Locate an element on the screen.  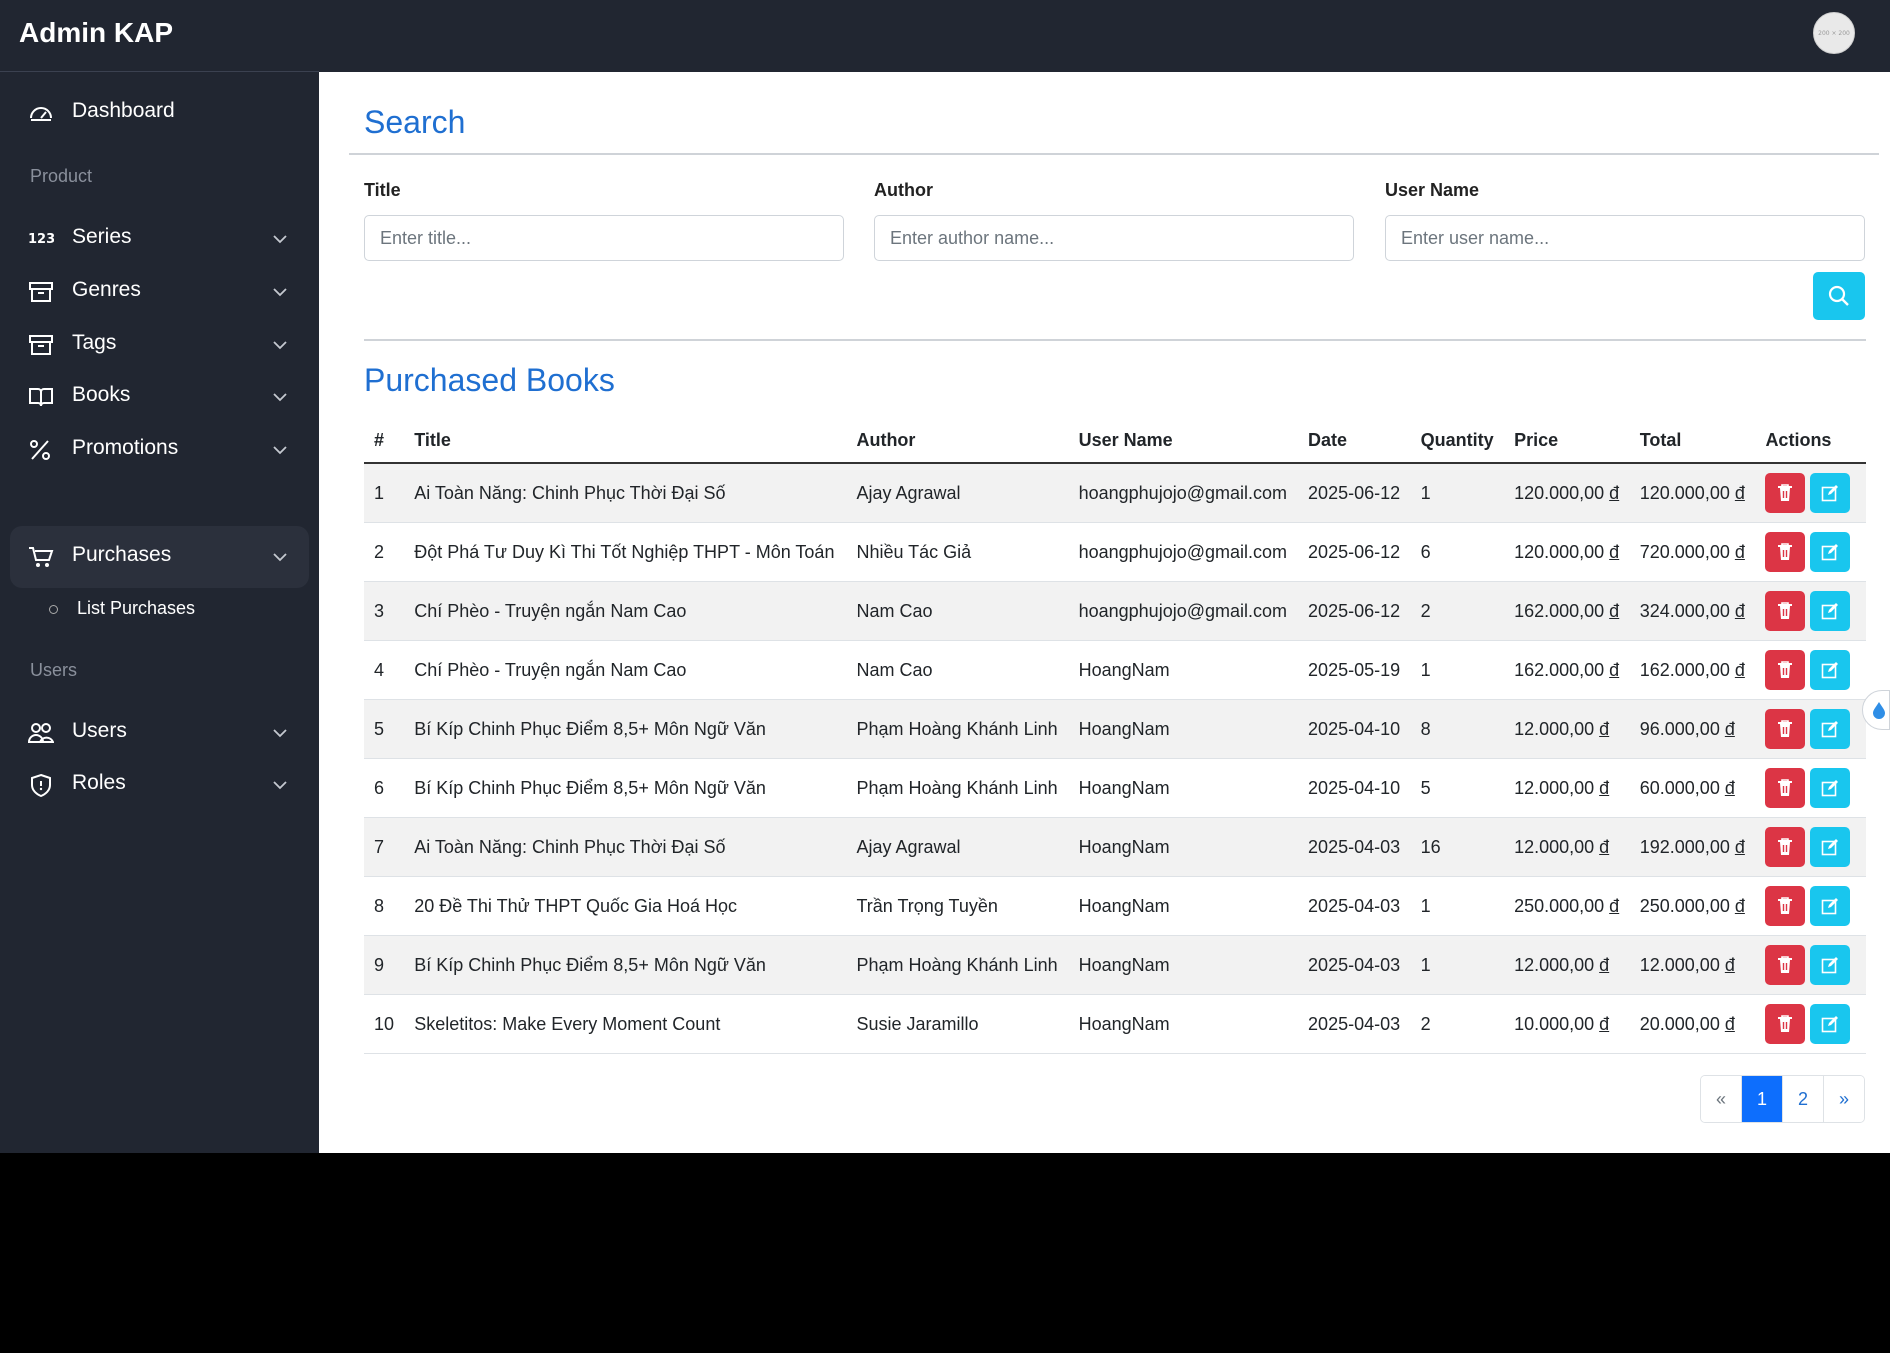
shopping-cart-icon is located at coordinates (41, 557).